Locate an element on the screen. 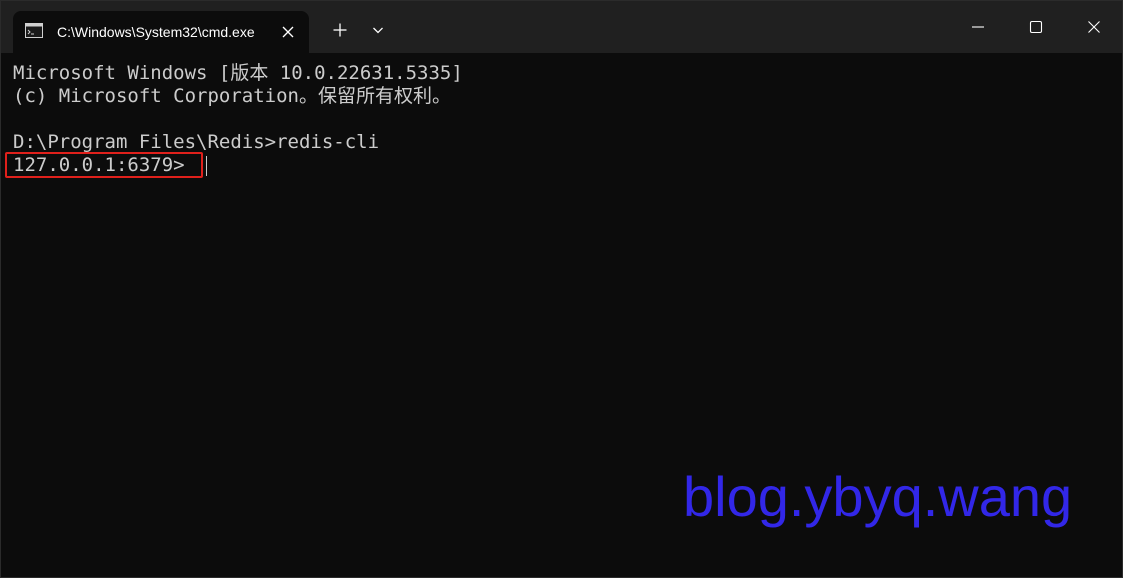  close-icon is located at coordinates (1094, 27).